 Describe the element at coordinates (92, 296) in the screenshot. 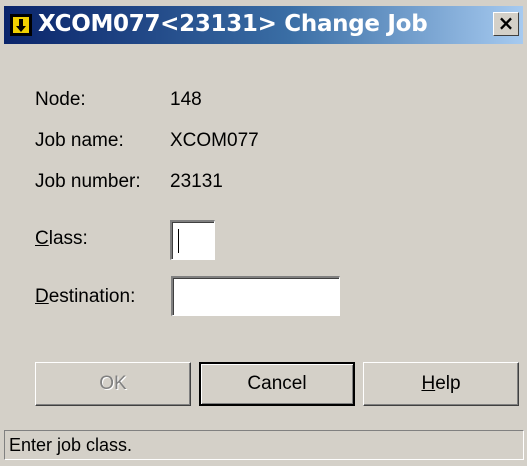

I see `destination-label-text: estination:` at that location.